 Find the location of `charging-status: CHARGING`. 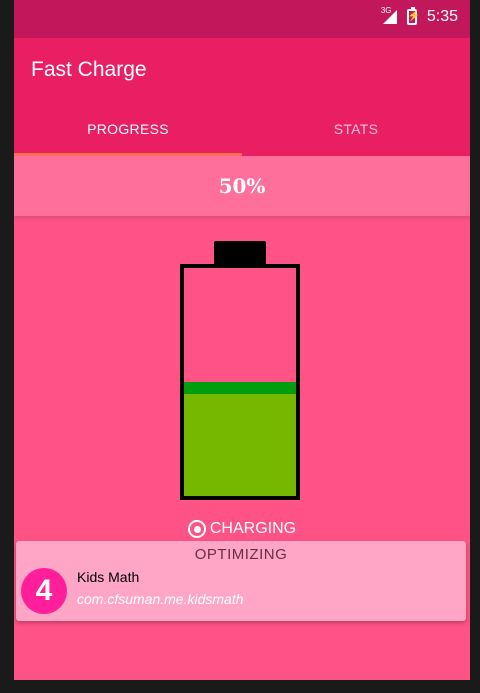

charging-status: CHARGING is located at coordinates (242, 529).